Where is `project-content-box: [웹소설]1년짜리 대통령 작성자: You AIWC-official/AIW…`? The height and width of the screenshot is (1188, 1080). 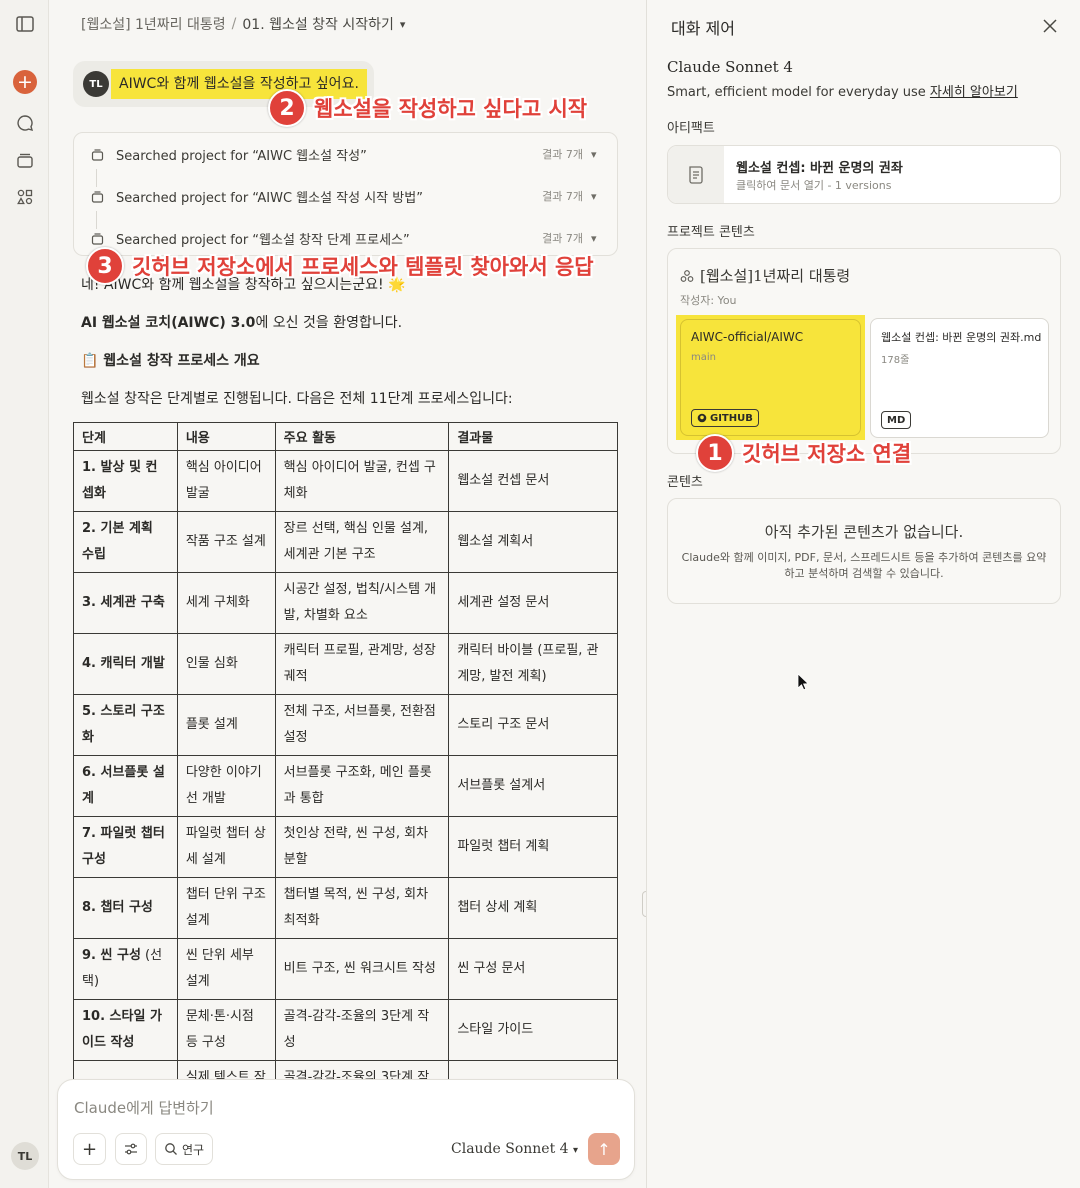
project-content-box: [웹소설]1년짜리 대통령 작성자: You AIWC-official/AIW… is located at coordinates (864, 351).